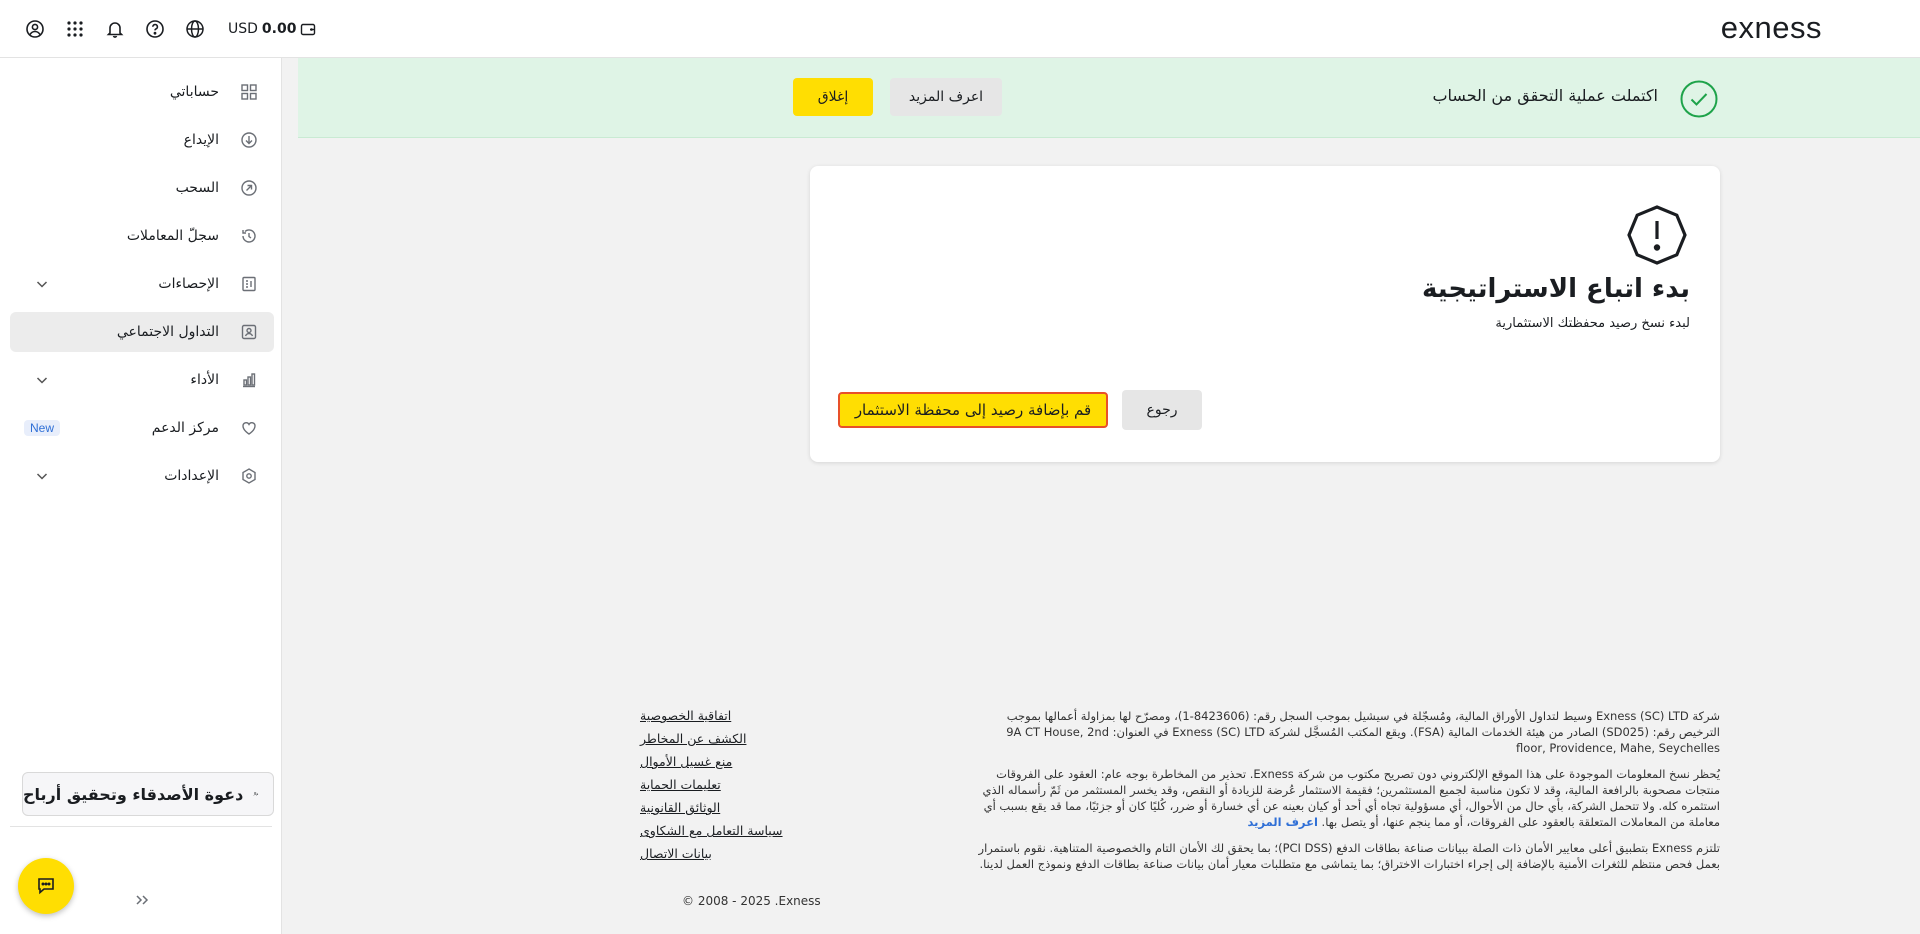 The width and height of the screenshot is (1920, 934). I want to click on add-funds-button: قم بإضافة رصيد إلى محفظة الاستثمار, so click(973, 410).